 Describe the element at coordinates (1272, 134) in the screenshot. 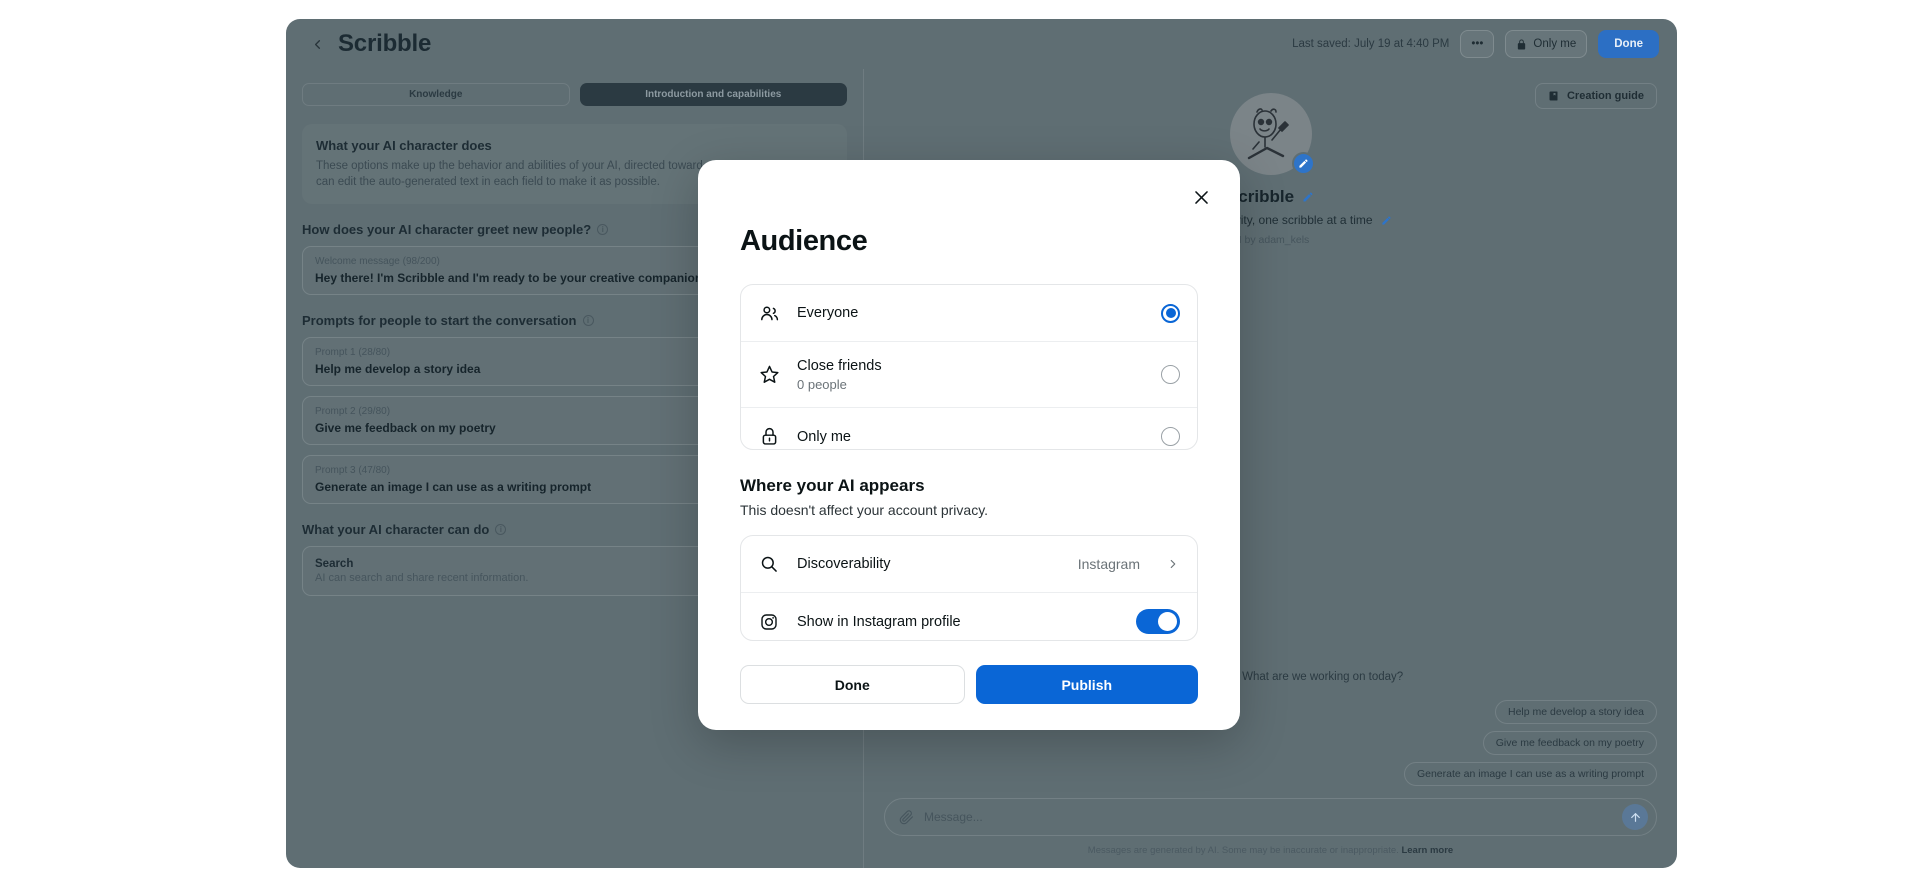

I see `avatar-wrapper` at that location.